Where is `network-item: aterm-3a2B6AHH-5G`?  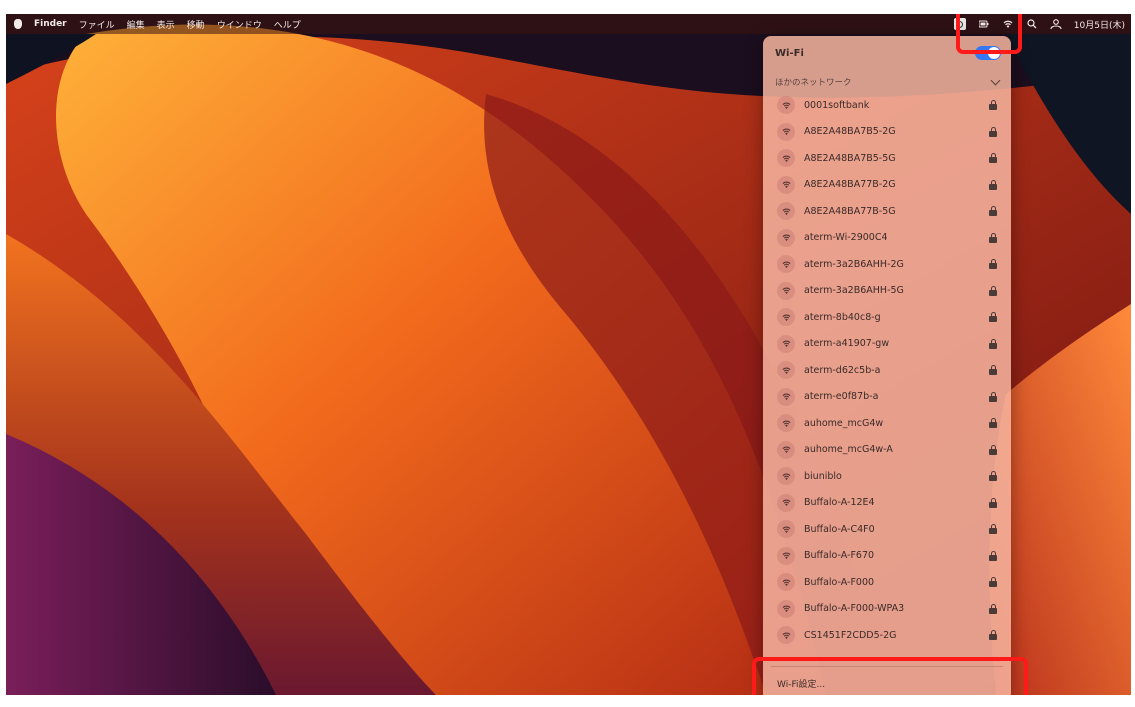 network-item: aterm-3a2B6AHH-5G is located at coordinates (887, 291).